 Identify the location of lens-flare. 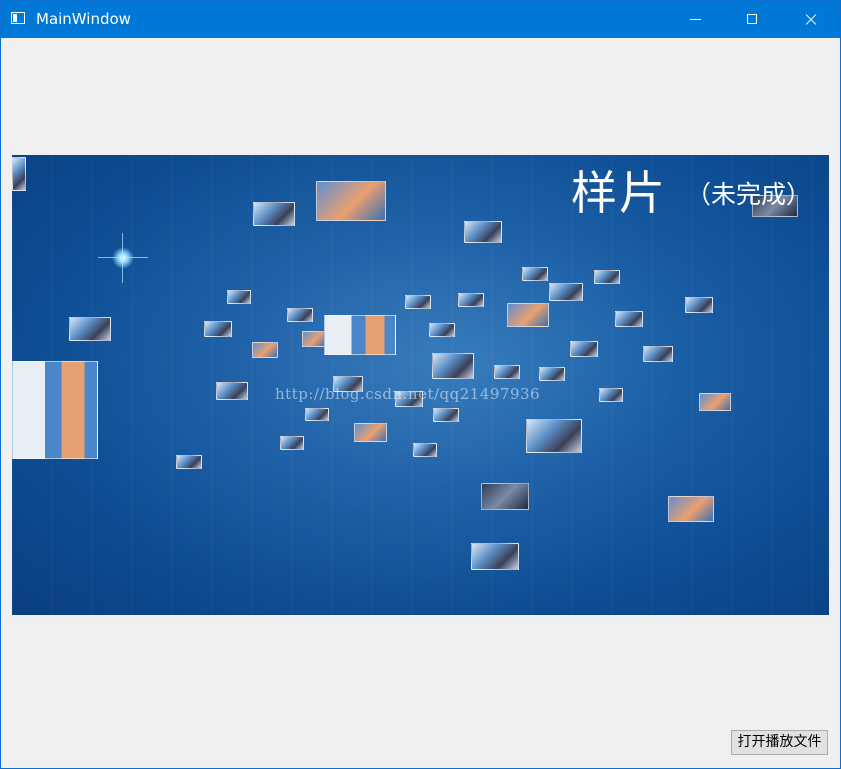
(123, 258).